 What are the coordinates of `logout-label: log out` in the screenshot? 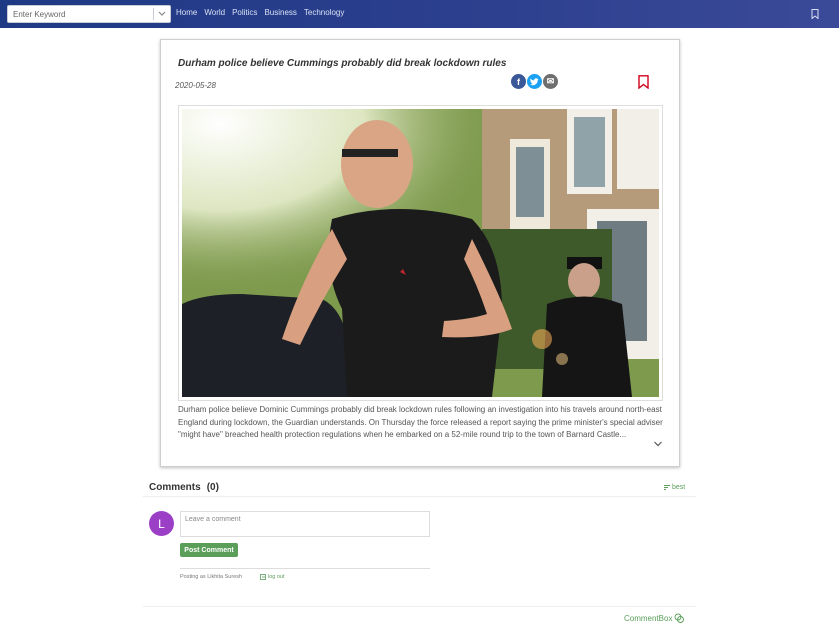 It's located at (276, 577).